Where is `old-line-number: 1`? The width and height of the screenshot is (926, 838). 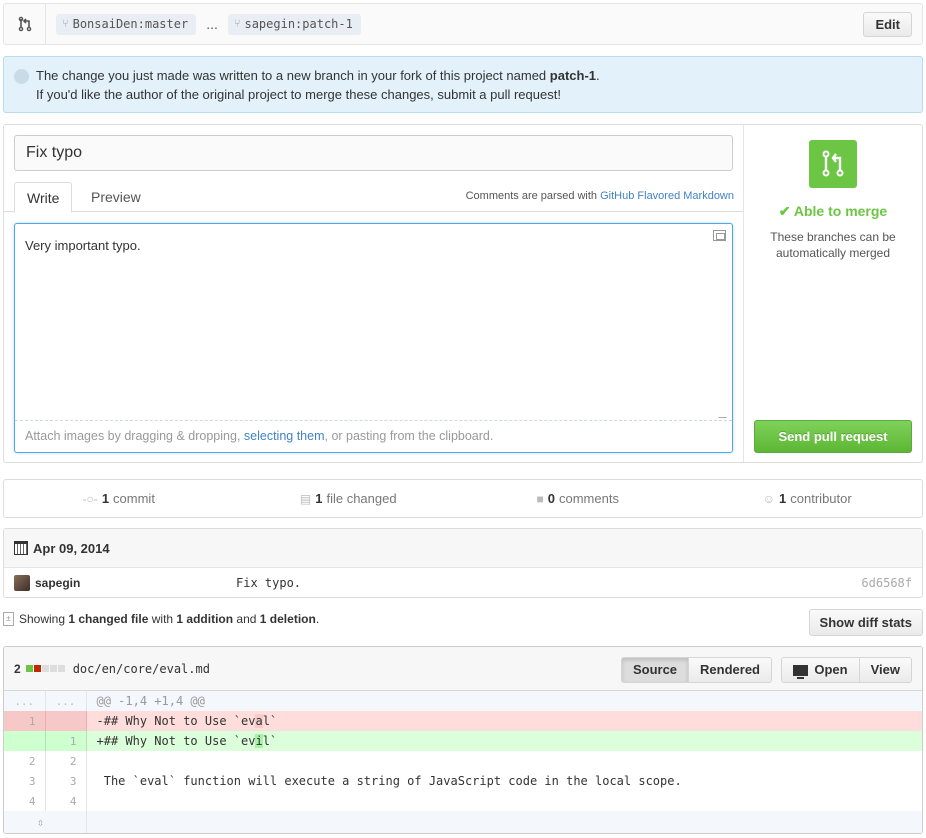 old-line-number: 1 is located at coordinates (25, 721).